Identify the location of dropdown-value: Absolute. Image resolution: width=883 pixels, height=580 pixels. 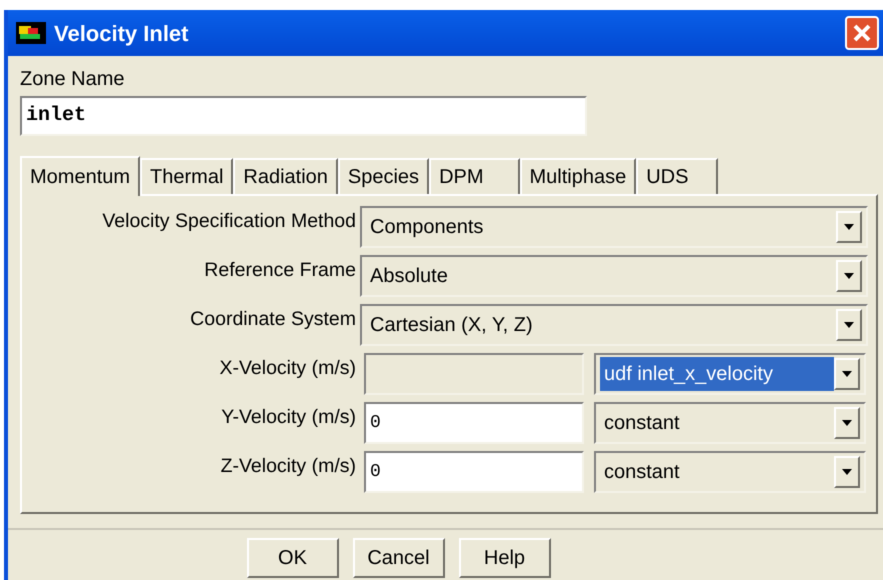
(409, 276).